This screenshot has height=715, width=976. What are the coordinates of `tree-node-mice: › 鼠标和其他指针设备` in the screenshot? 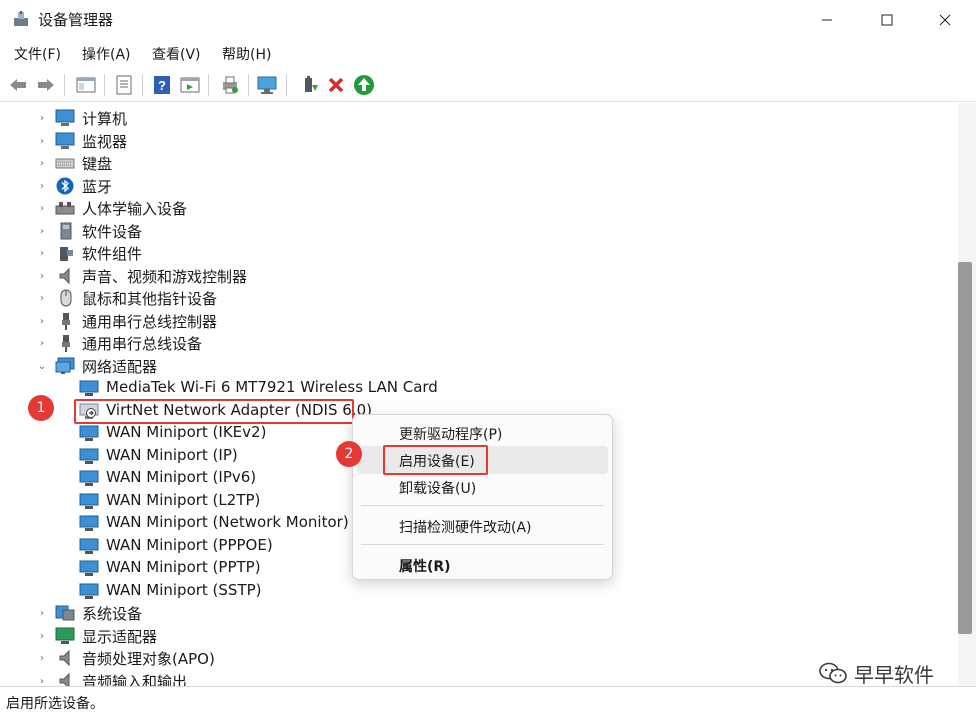 It's located at (450, 298).